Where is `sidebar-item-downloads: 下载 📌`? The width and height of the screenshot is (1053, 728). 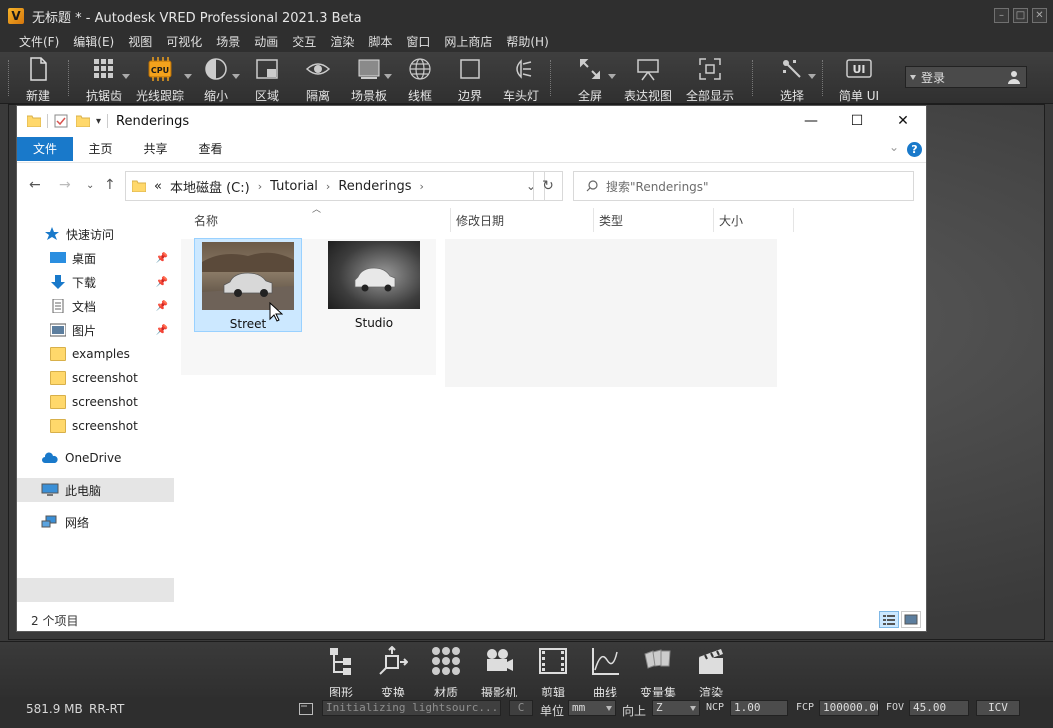 sidebar-item-downloads: 下载 📌 is located at coordinates (95, 282).